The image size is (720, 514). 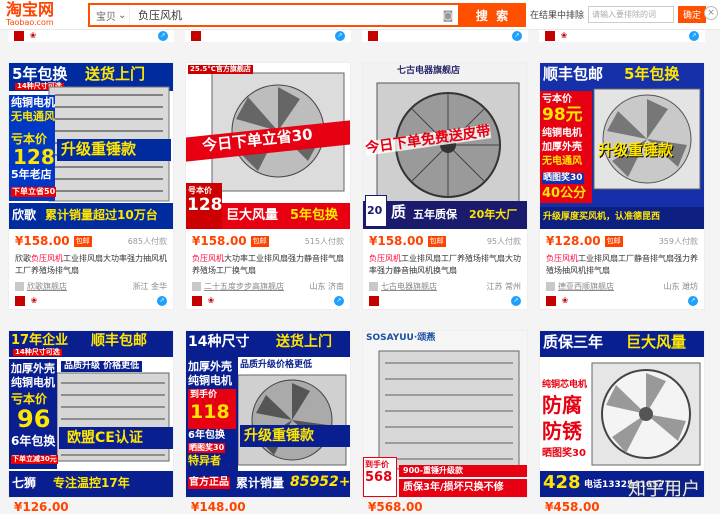 What do you see at coordinates (562, 405) in the screenshot?
I see `image-text: 防腐` at bounding box center [562, 405].